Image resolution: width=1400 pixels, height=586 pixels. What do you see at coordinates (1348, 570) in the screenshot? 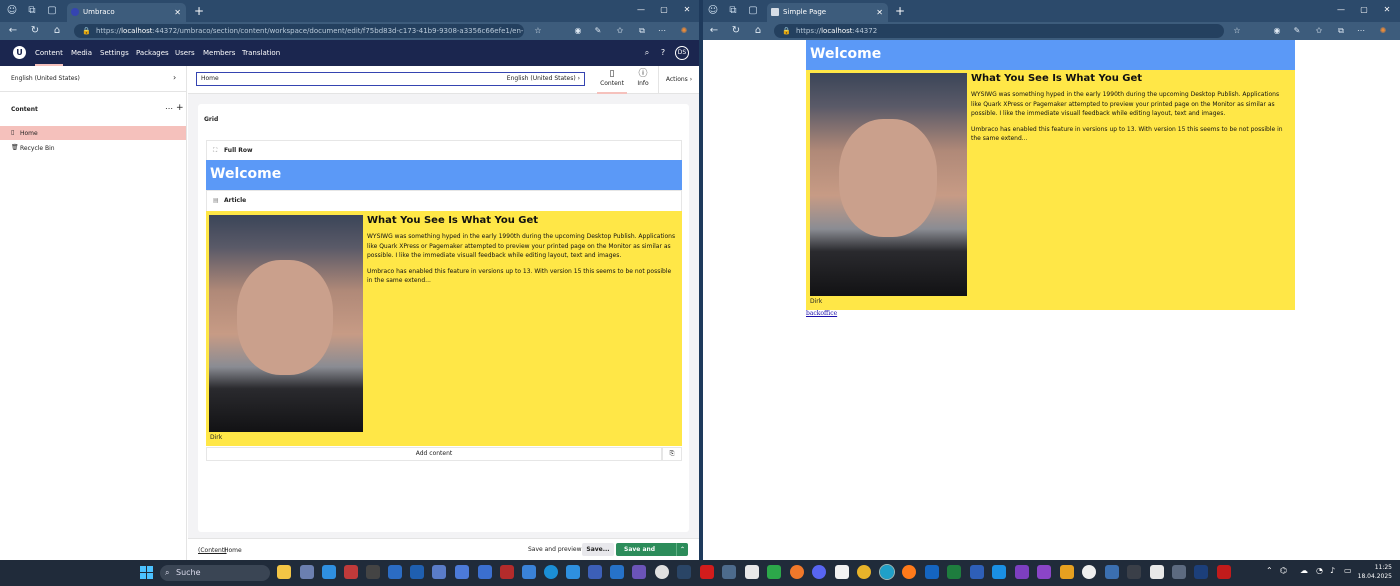
I see `battery-icon: ▭` at bounding box center [1348, 570].